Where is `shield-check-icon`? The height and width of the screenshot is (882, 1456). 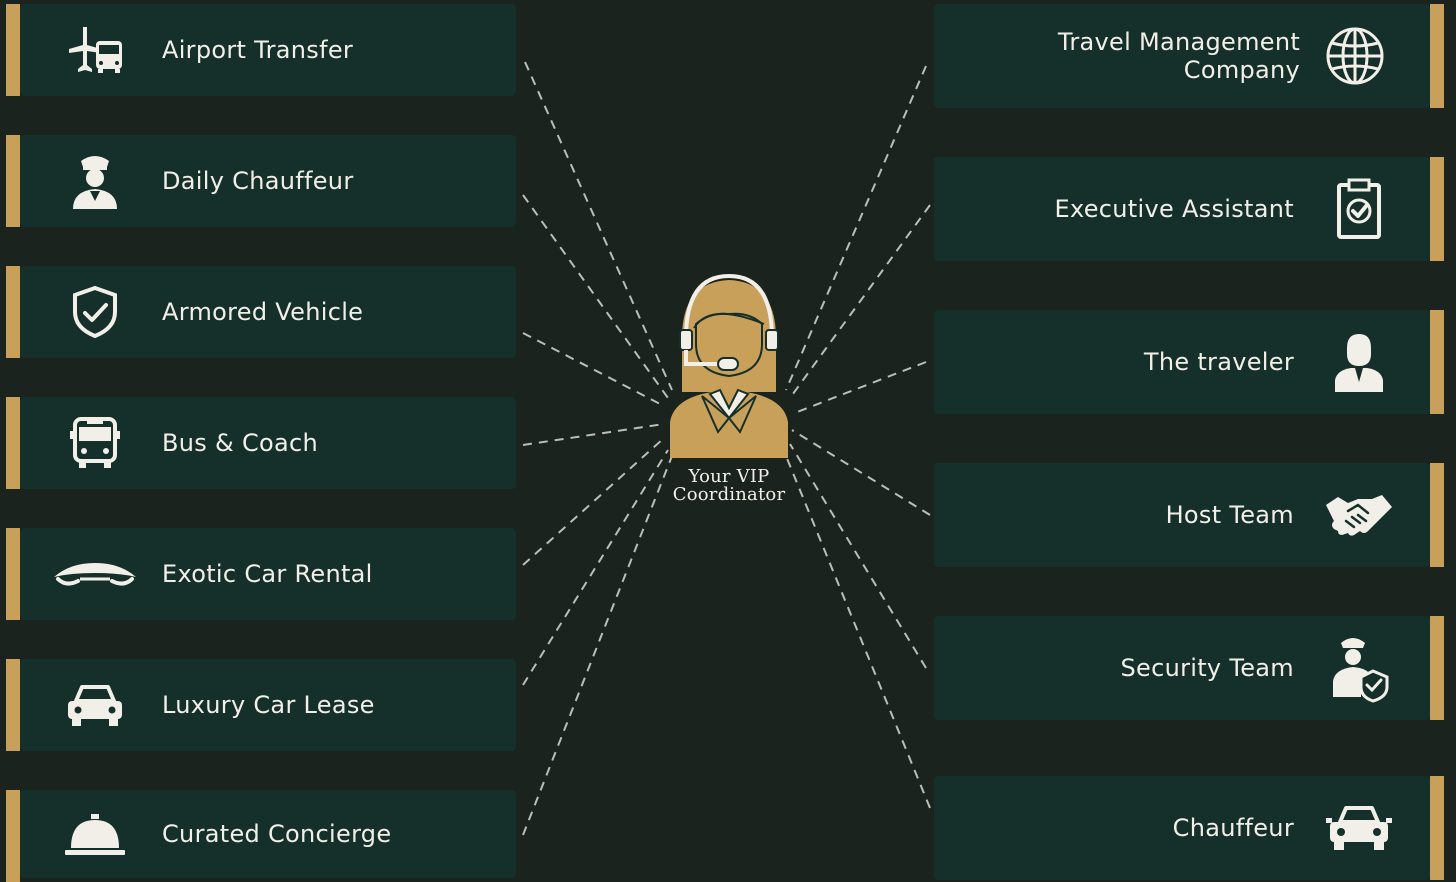
shield-check-icon is located at coordinates (95, 312).